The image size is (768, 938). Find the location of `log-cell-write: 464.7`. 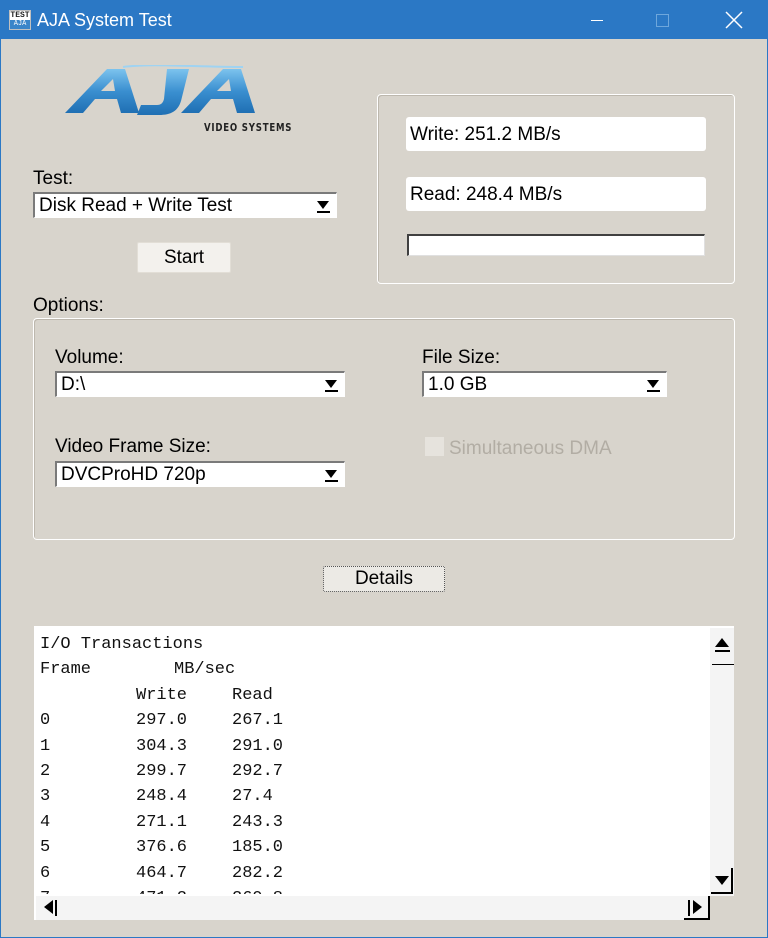

log-cell-write: 464.7 is located at coordinates (162, 873).